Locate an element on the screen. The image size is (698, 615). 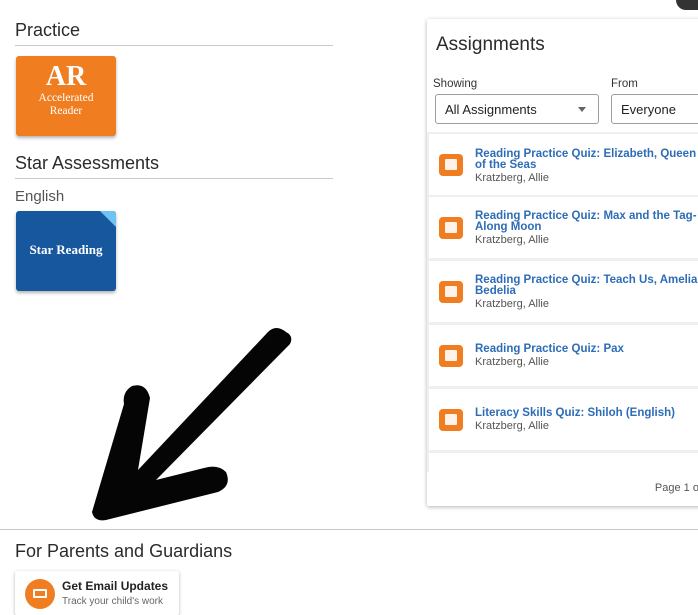
black-arrow-icon is located at coordinates (192, 424).